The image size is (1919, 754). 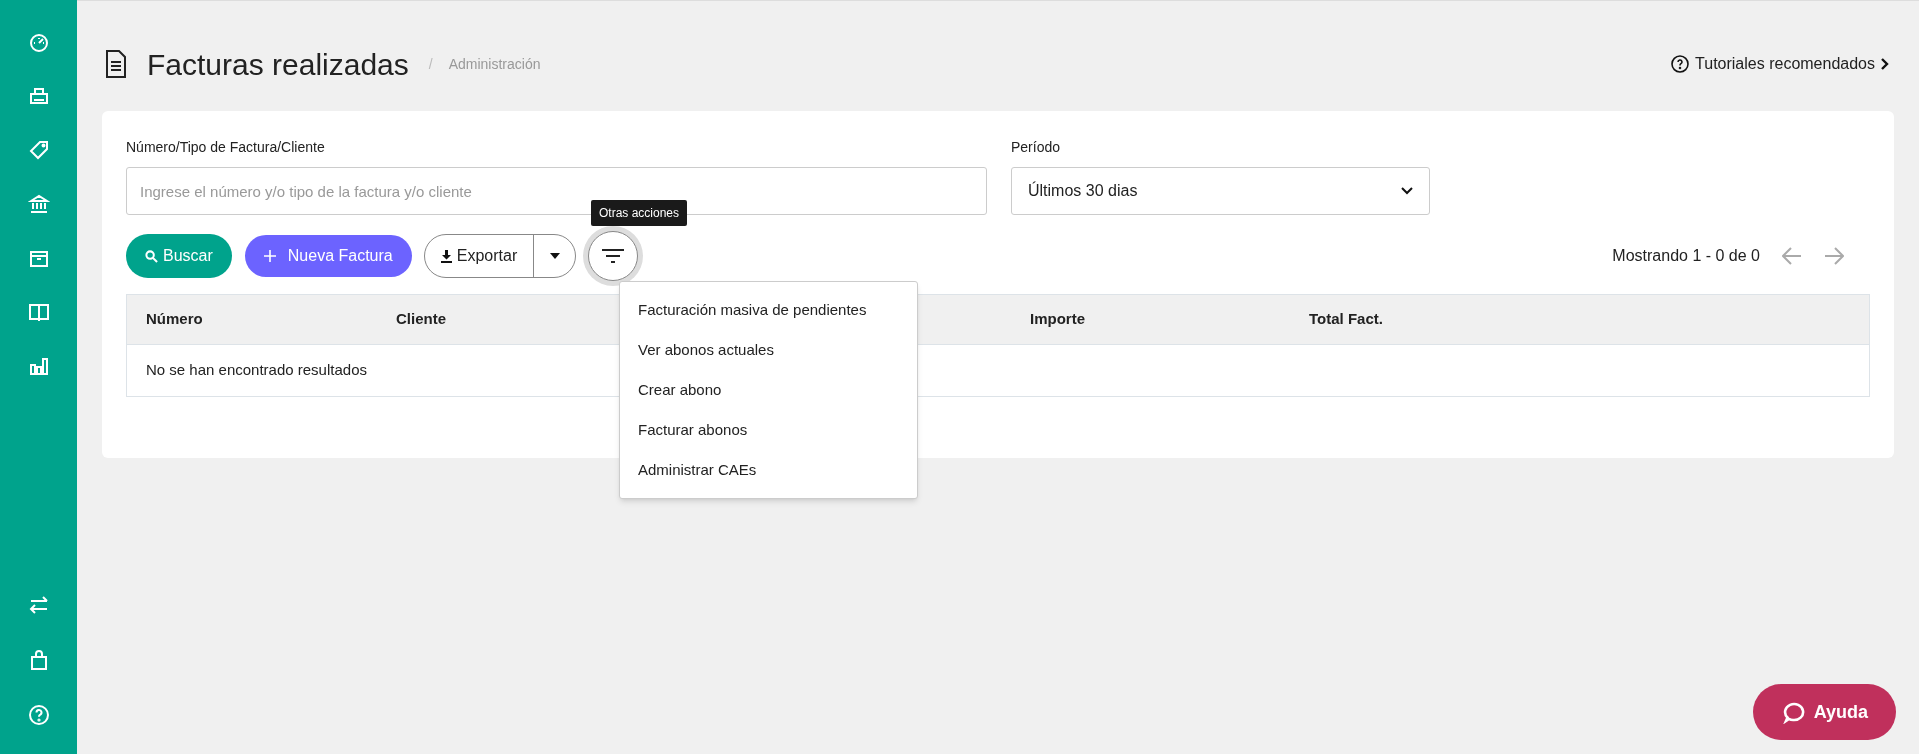 I want to click on search-icon, so click(x=151, y=256).